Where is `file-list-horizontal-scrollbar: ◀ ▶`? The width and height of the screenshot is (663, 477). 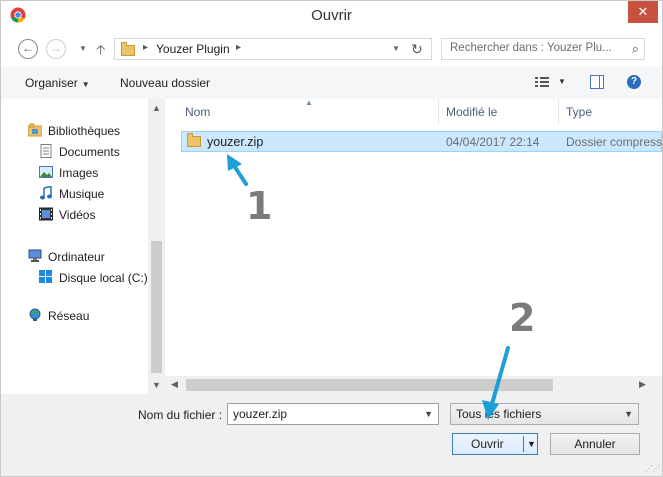
file-list-horizontal-scrollbar: ◀ ▶ is located at coordinates (413, 385).